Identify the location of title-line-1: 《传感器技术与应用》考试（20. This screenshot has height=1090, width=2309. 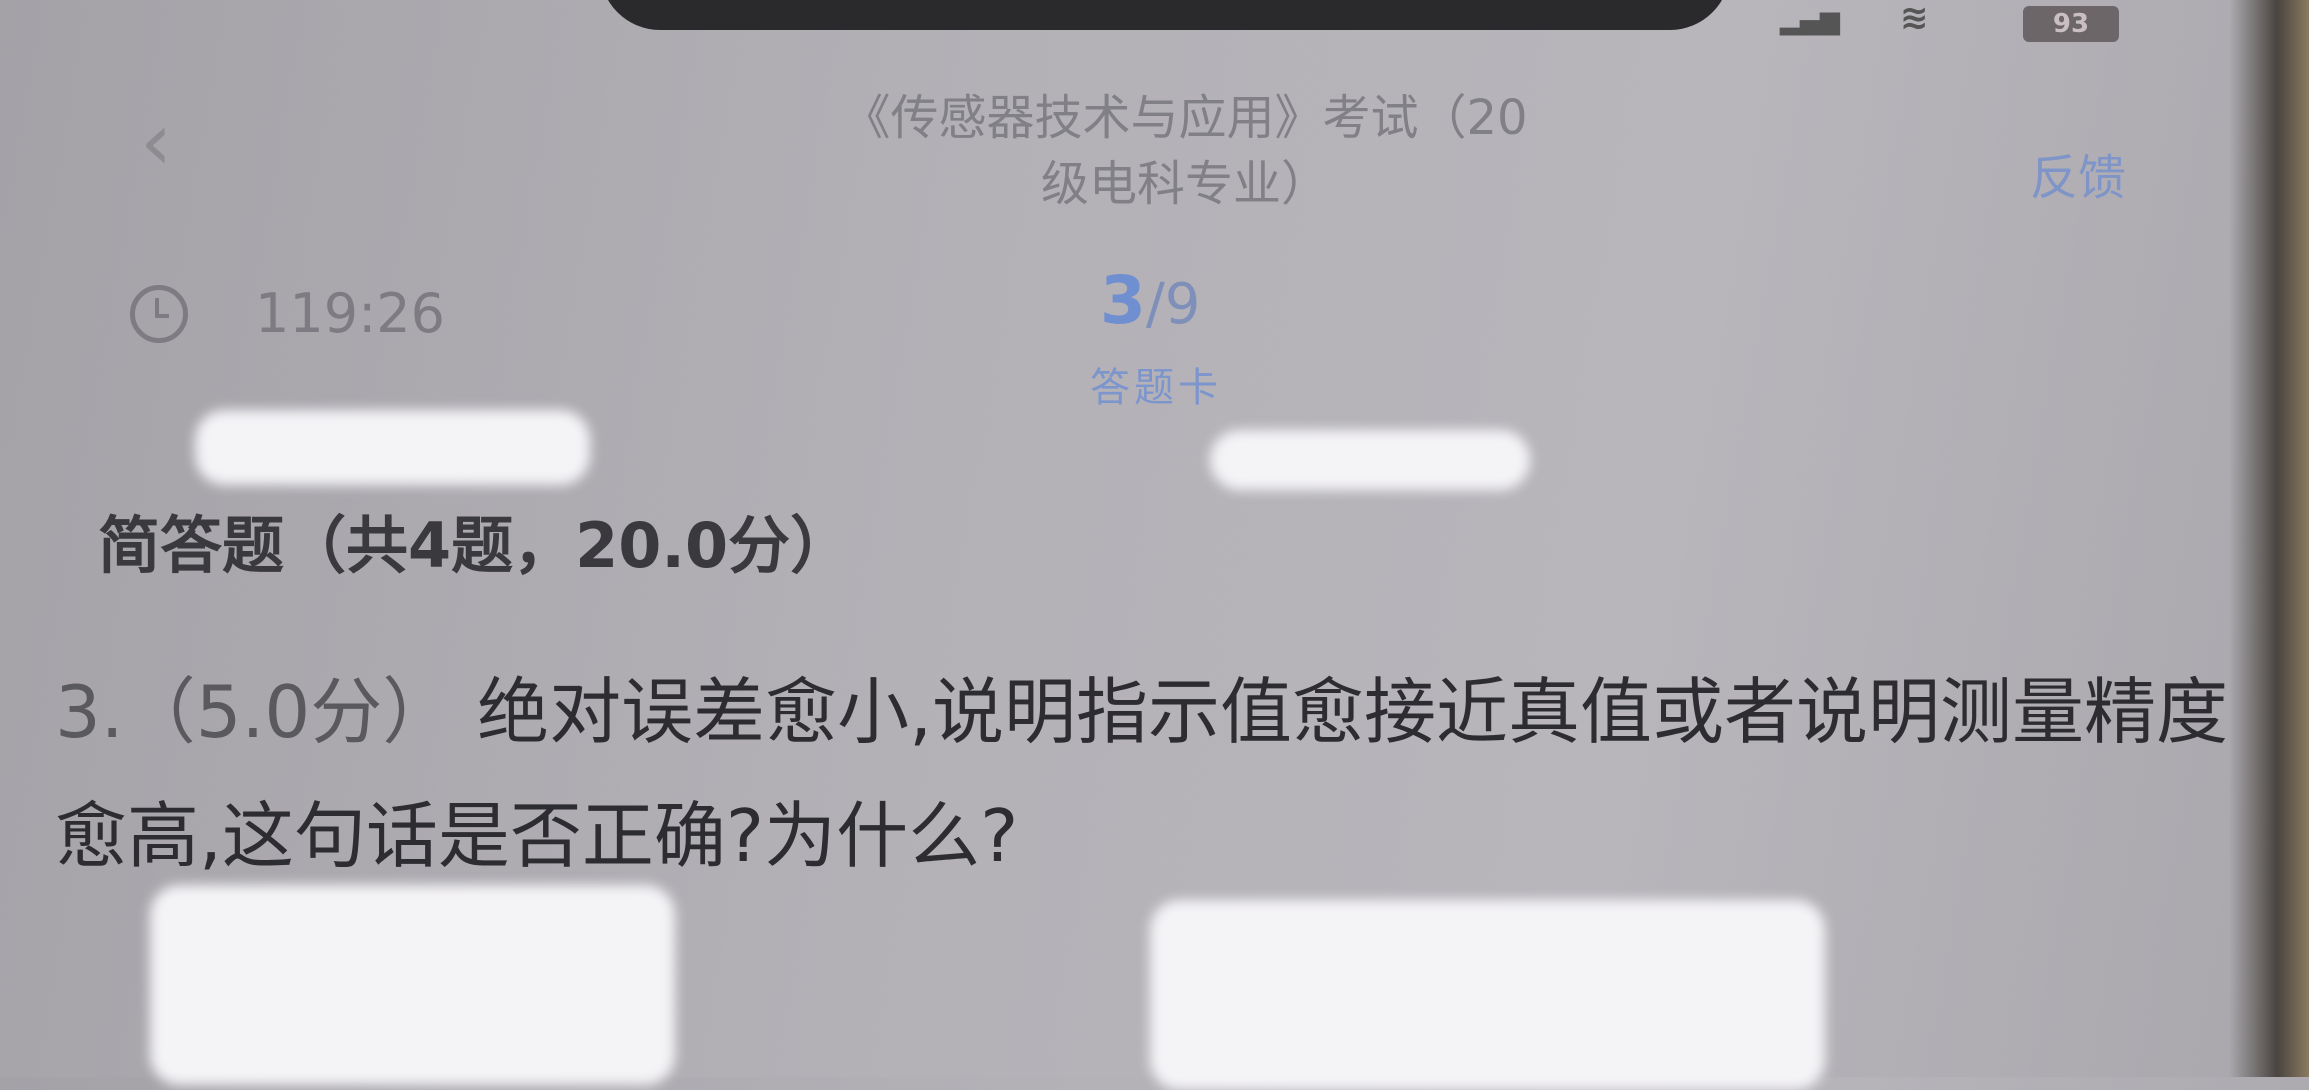
(1185, 118).